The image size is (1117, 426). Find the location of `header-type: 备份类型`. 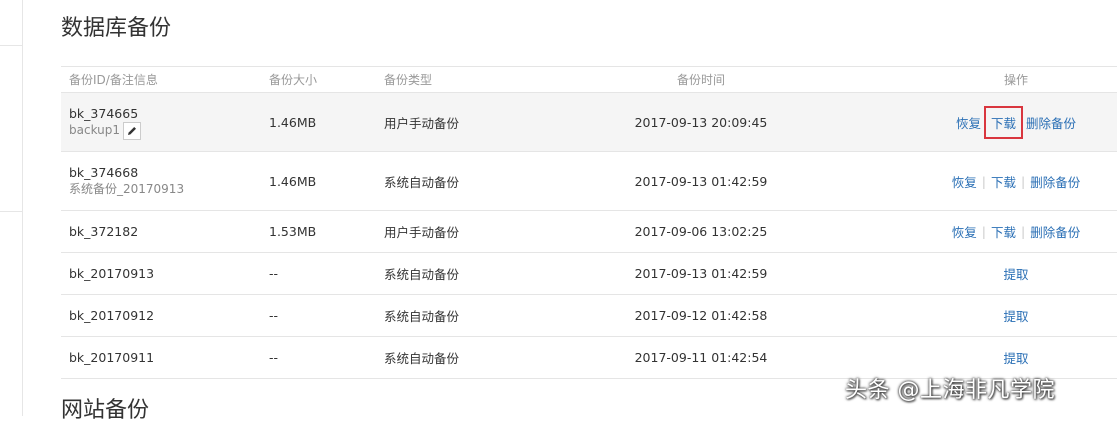

header-type: 备份类型 is located at coordinates (408, 80).